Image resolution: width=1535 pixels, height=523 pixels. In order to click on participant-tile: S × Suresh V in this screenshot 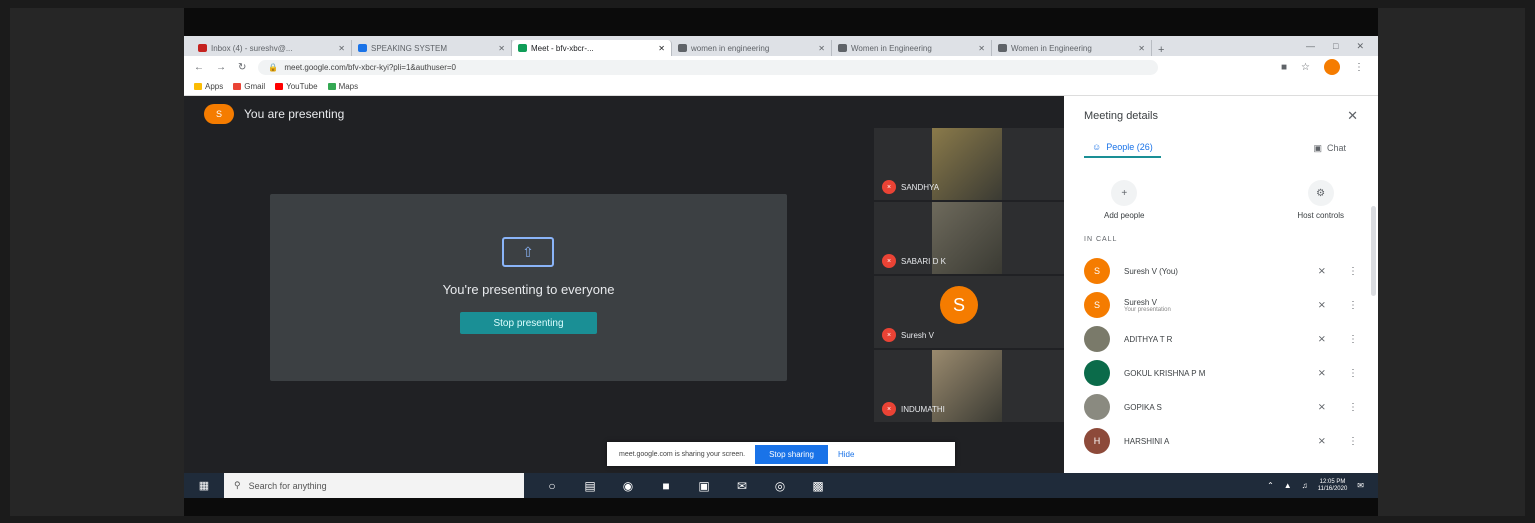, I will do `click(969, 312)`.